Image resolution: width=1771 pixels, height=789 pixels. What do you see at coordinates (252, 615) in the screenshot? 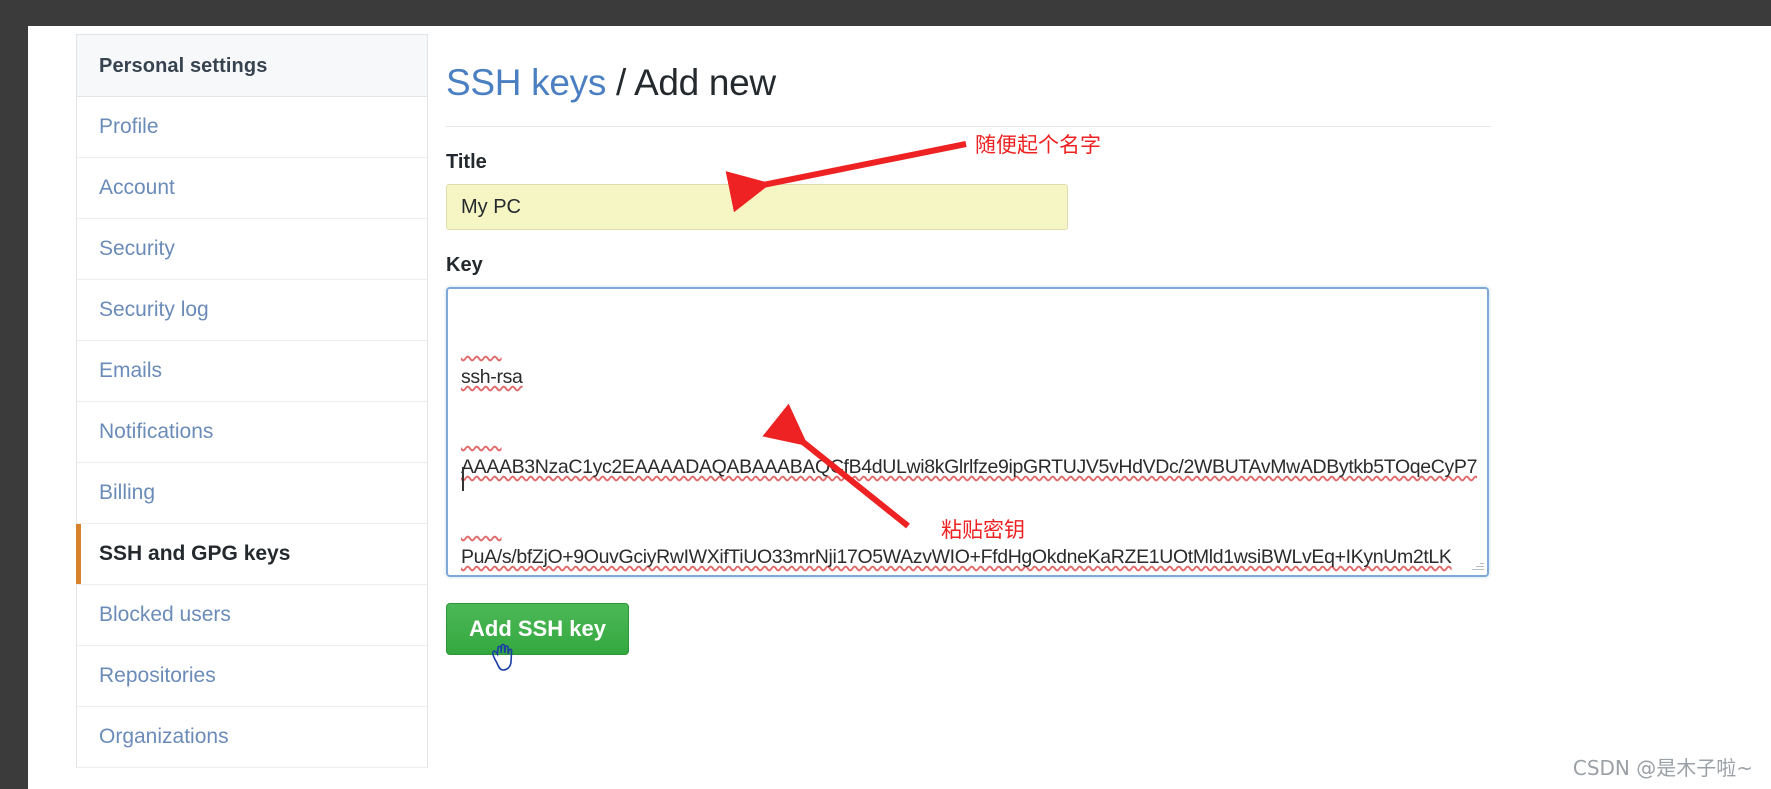
I see `sidebar-item-blocked-users: Blocked users` at bounding box center [252, 615].